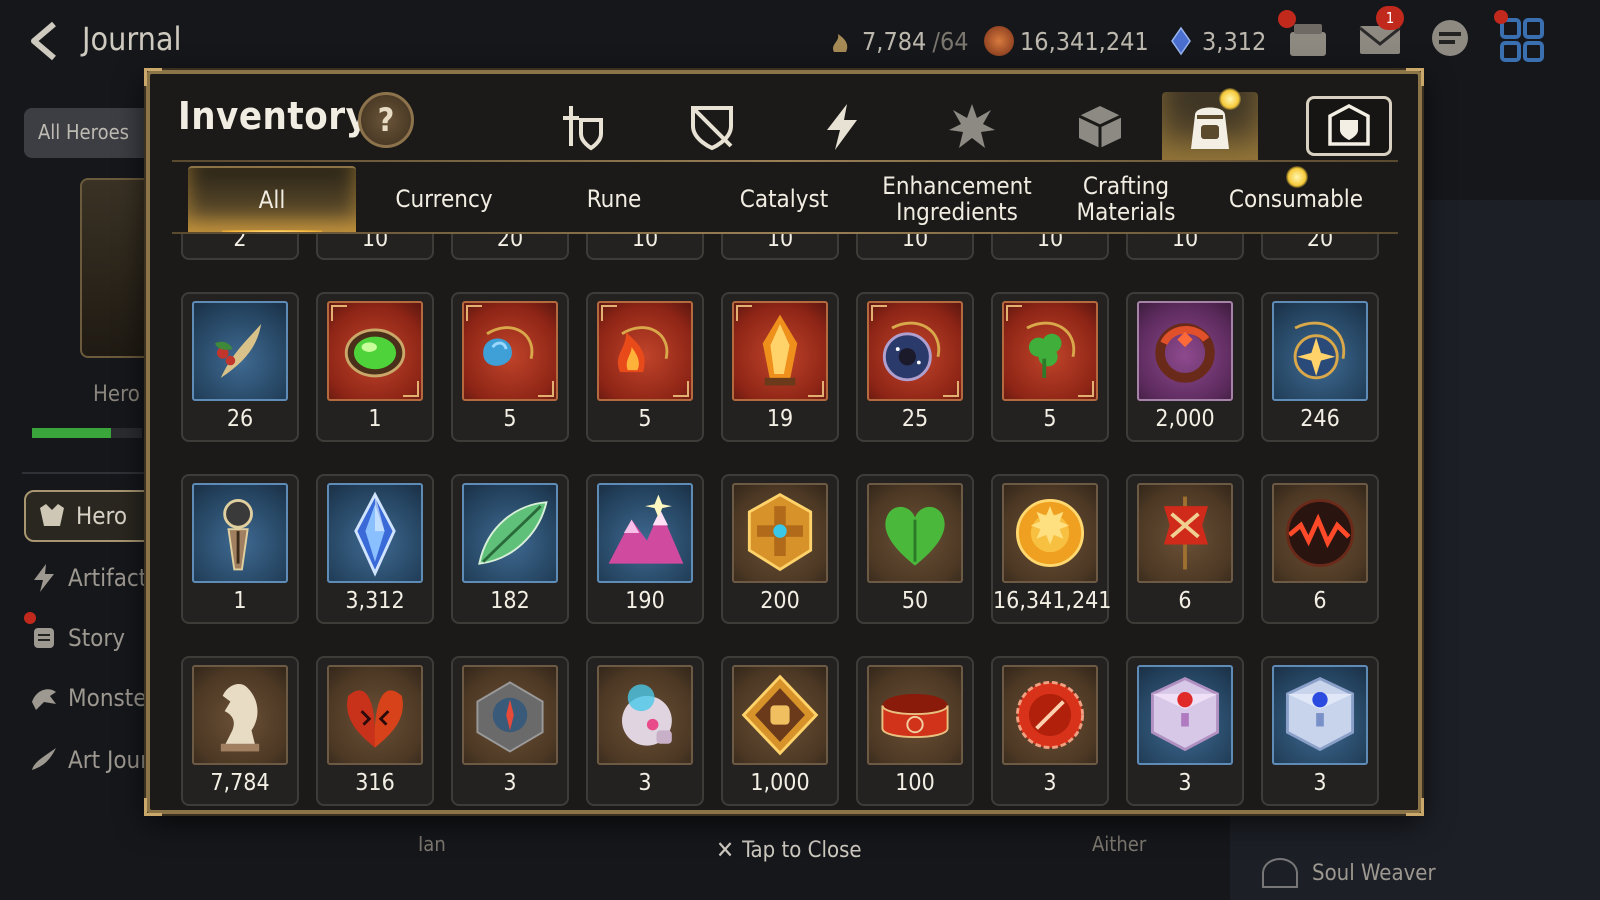  I want to click on inventory-item: 3,312, so click(375, 549).